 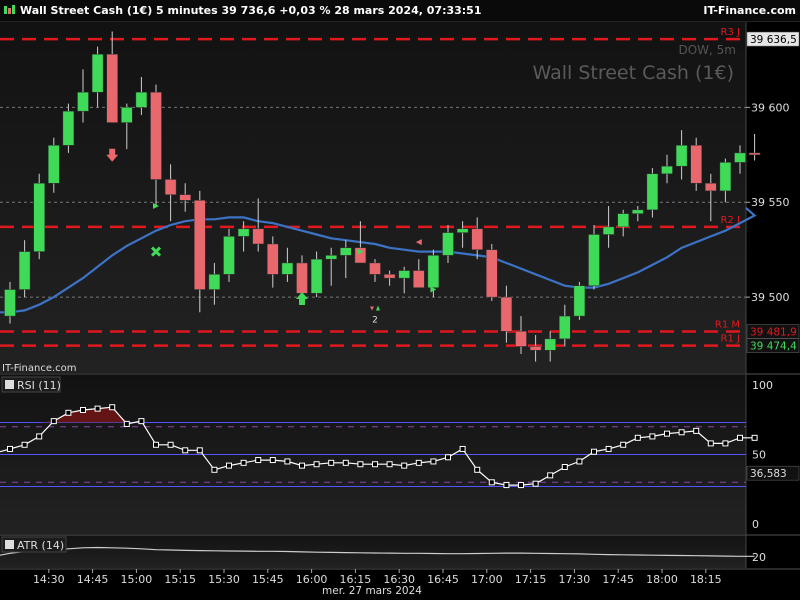 I want to click on time-tick-label: 14:45, so click(x=93, y=579).